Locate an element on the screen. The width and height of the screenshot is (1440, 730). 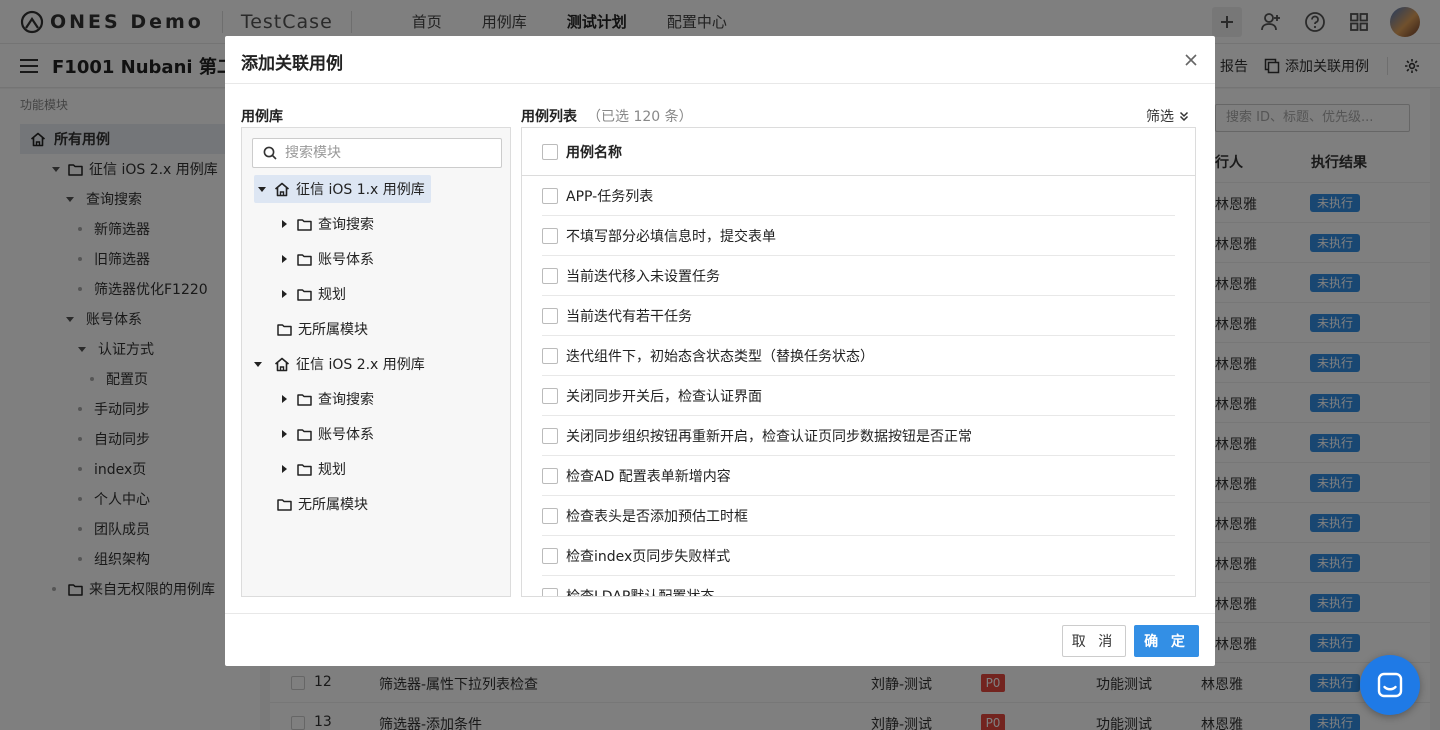
case-name: 检查表头是否添加预估工时框 is located at coordinates (657, 516).